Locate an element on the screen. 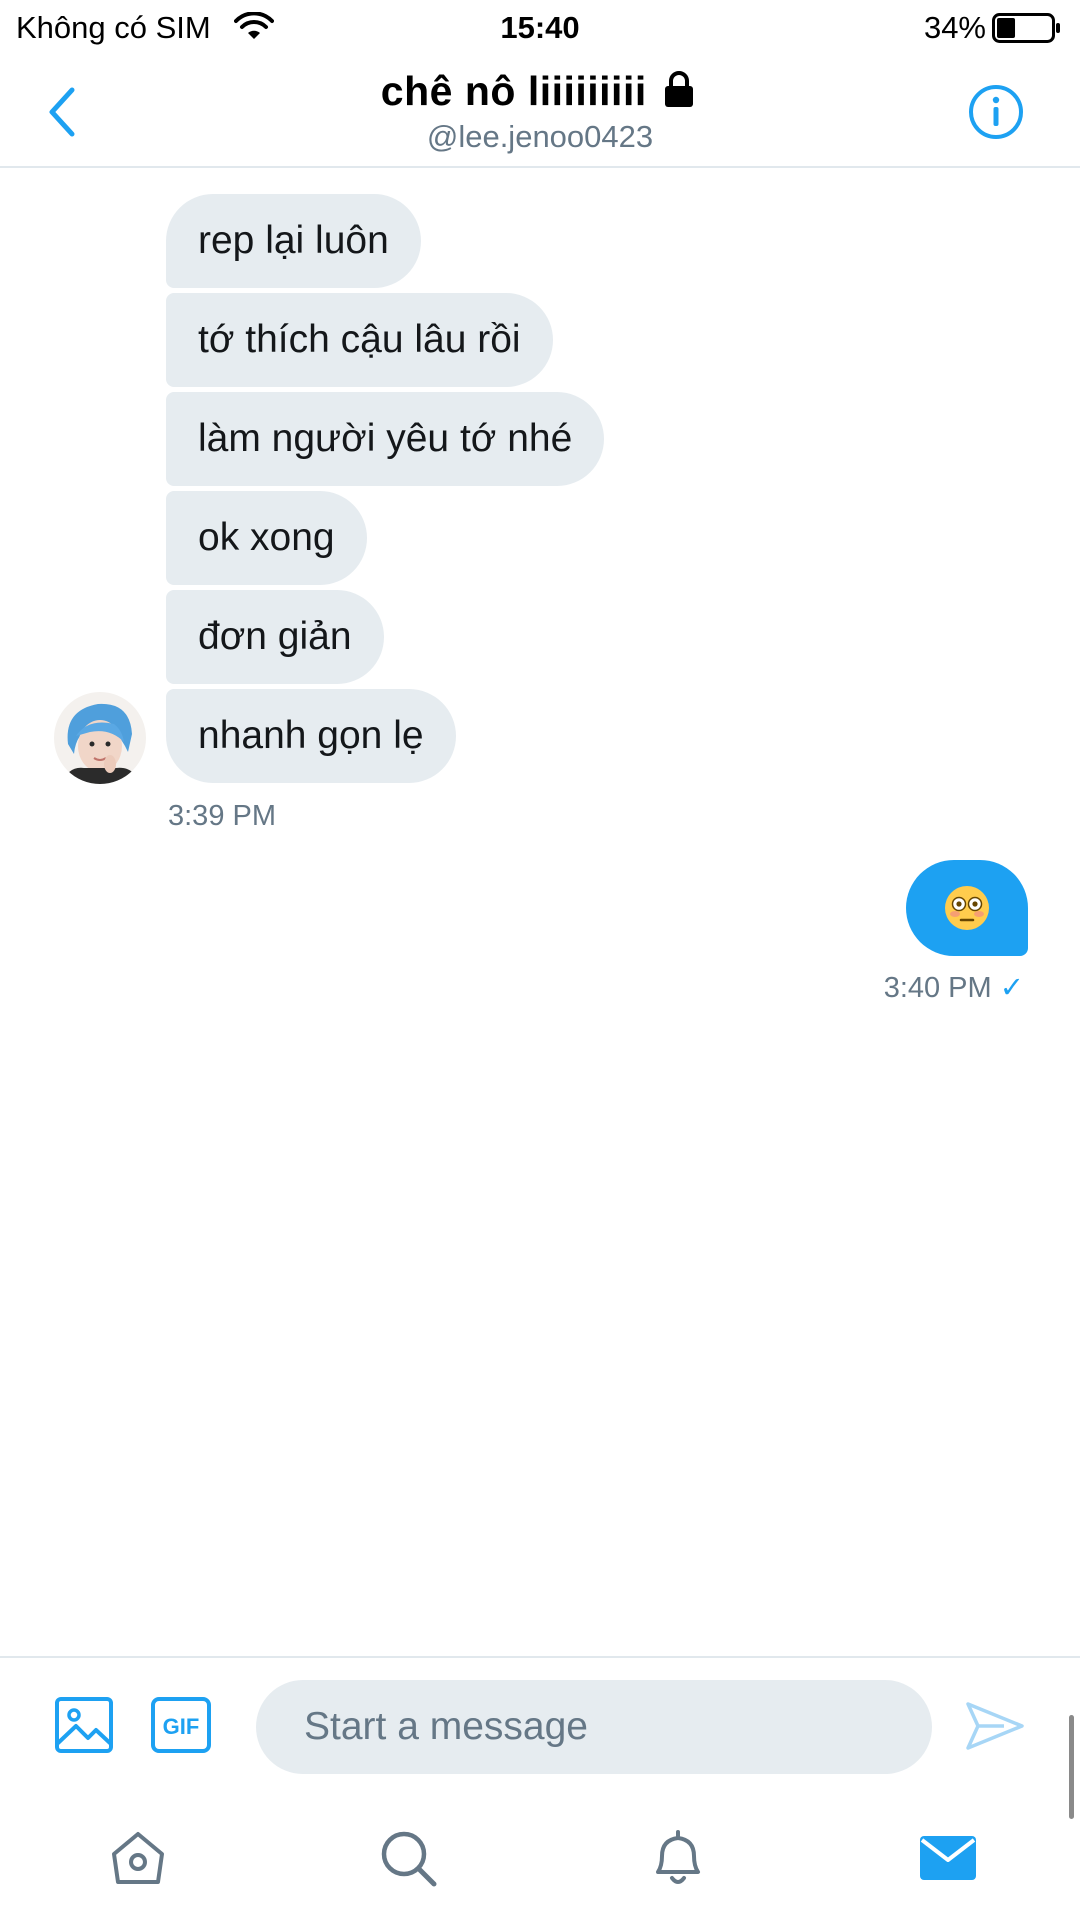 The height and width of the screenshot is (1920, 1080). gif-icon: GIF is located at coordinates (181, 1725).